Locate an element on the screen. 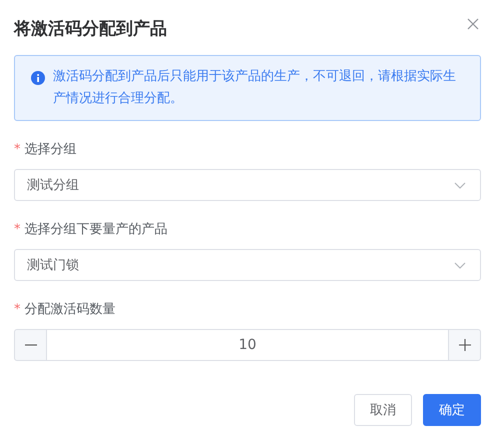 The image size is (495, 440). select-field: 测试分组 is located at coordinates (247, 185).